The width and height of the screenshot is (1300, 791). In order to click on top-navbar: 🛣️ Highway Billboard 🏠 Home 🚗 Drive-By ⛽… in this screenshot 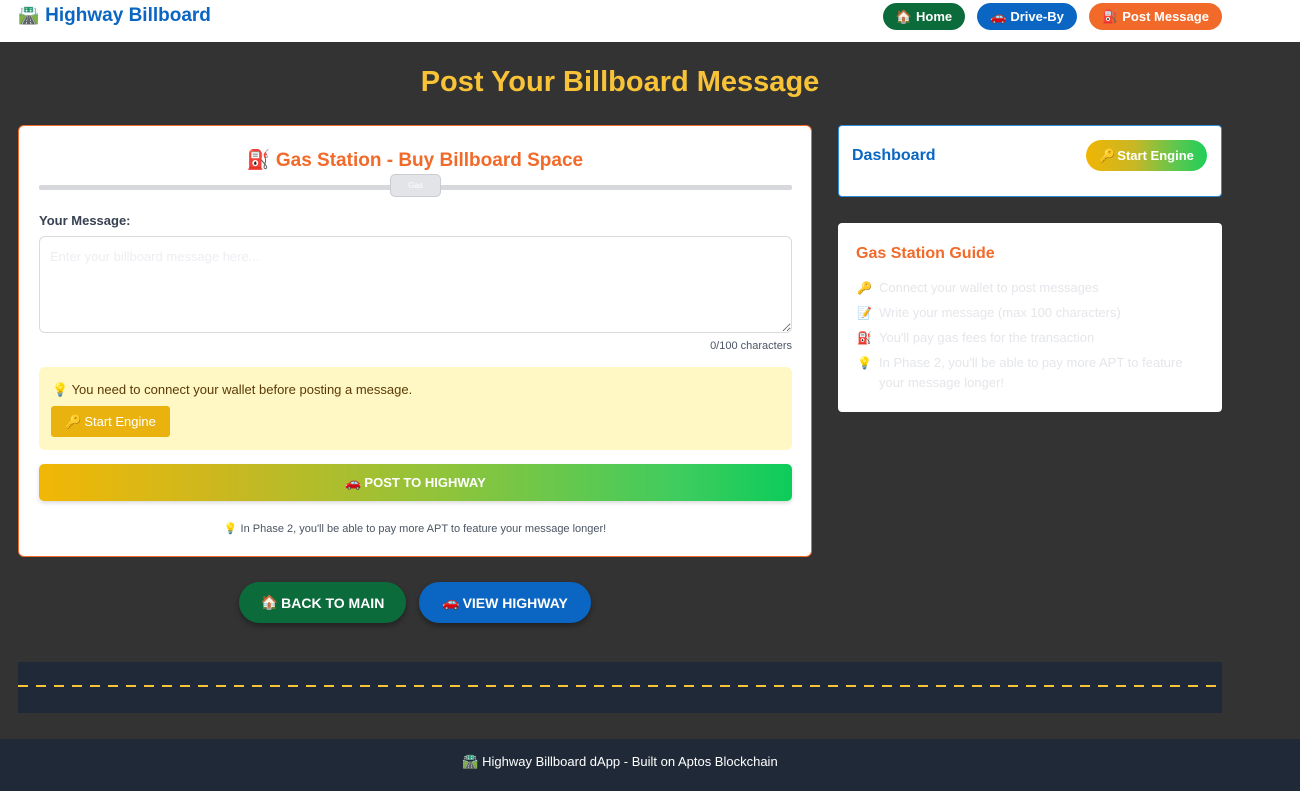, I will do `click(650, 21)`.